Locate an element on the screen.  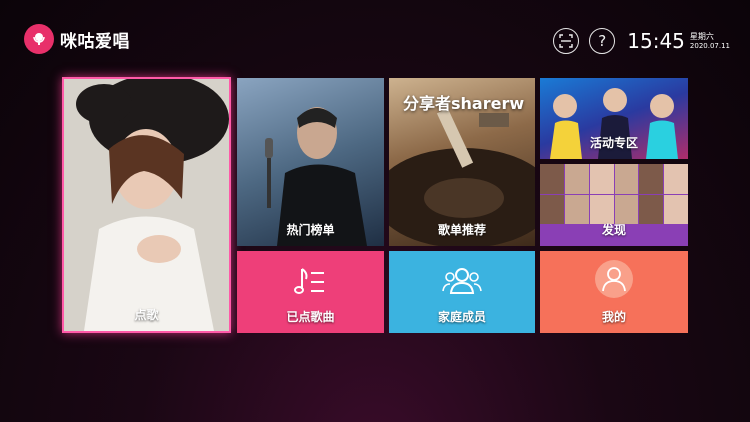
date-block: 星期六 2020.07.11 is located at coordinates (710, 40).